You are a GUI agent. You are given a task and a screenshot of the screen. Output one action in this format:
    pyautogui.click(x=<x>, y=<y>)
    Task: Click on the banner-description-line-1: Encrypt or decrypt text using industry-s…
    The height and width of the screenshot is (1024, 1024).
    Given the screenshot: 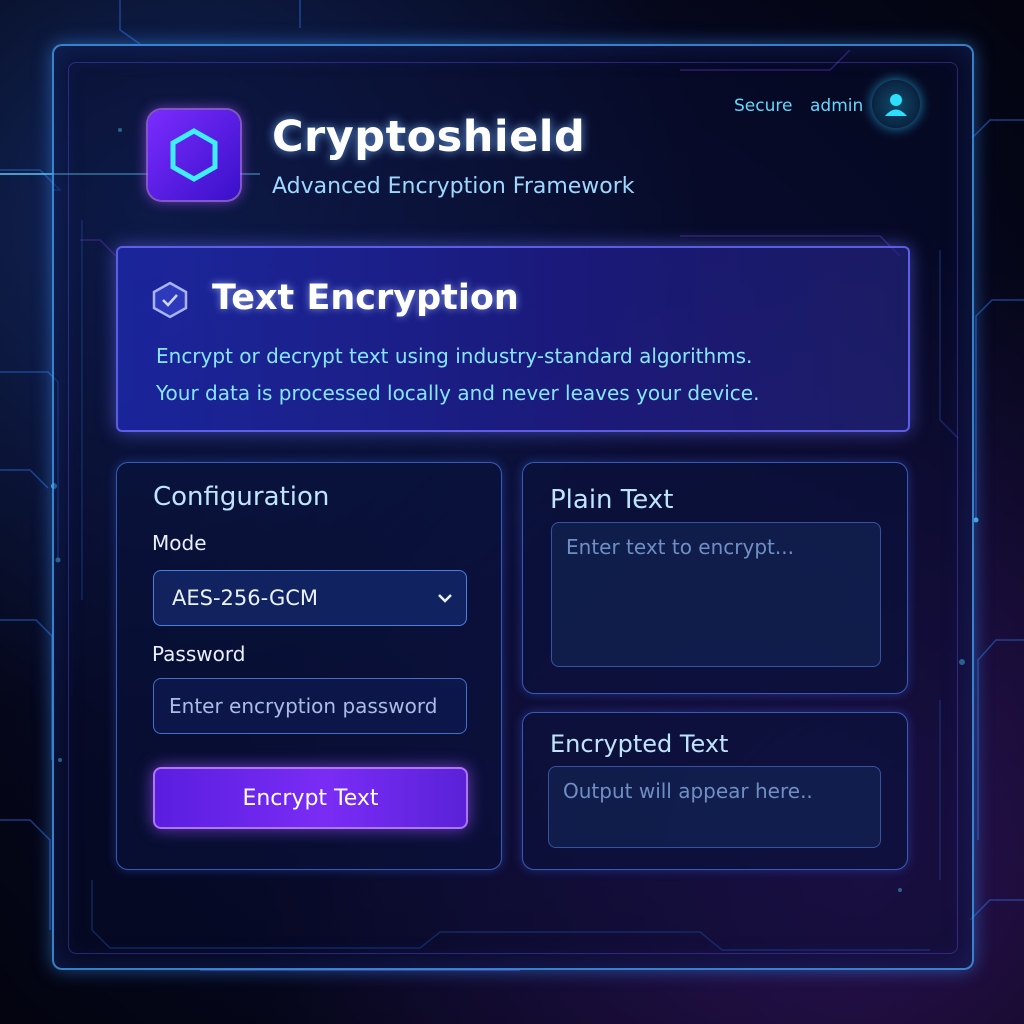 What is the action you would take?
    pyautogui.click(x=454, y=356)
    